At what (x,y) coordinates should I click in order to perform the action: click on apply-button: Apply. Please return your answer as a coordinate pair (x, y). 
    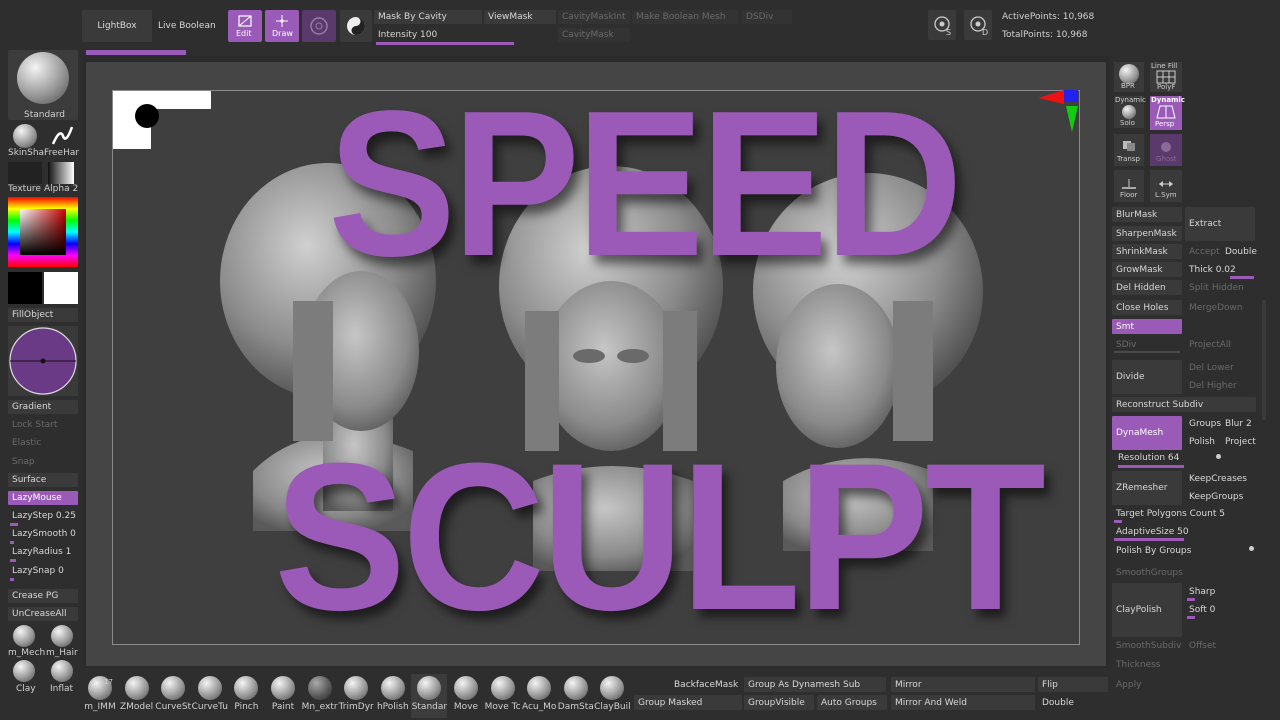
    Looking at the image, I should click on (1147, 684).